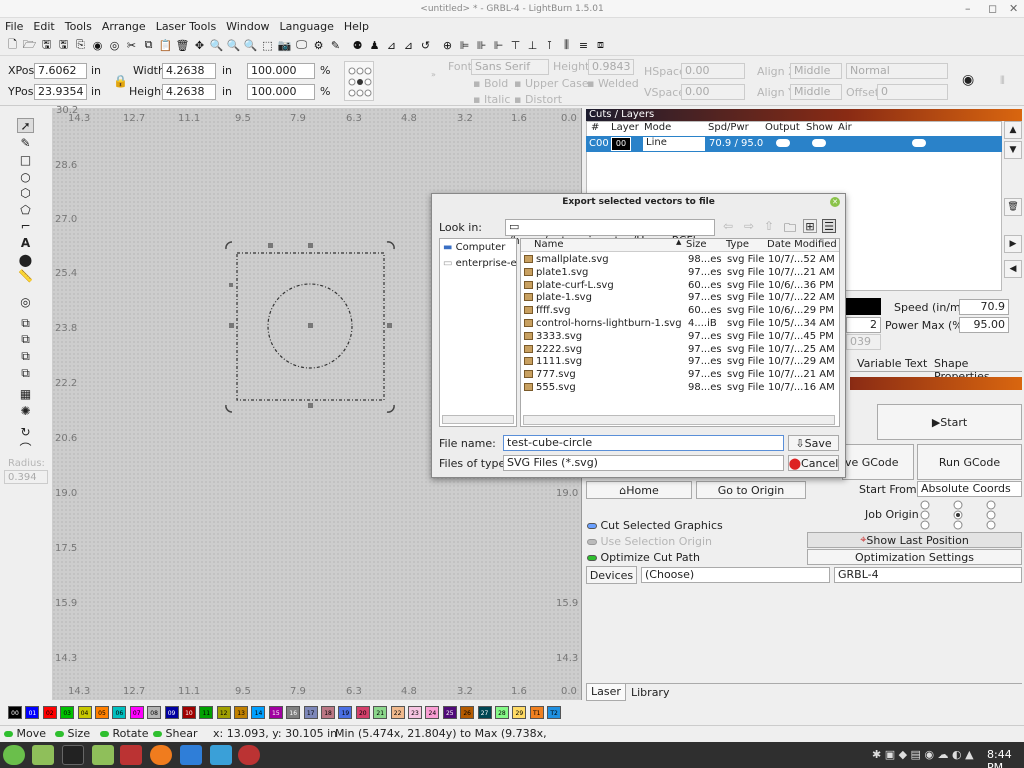  What do you see at coordinates (783, 143) in the screenshot?
I see `output-toggle` at bounding box center [783, 143].